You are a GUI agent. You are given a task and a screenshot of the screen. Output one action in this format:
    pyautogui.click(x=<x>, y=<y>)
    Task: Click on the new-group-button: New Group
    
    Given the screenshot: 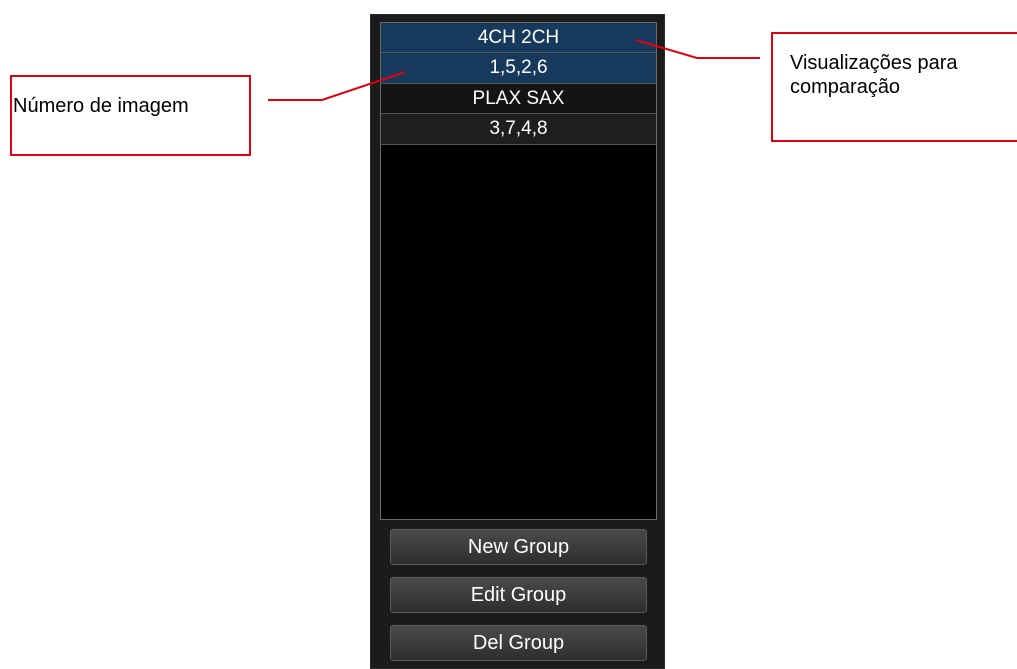 What is the action you would take?
    pyautogui.click(x=518, y=547)
    